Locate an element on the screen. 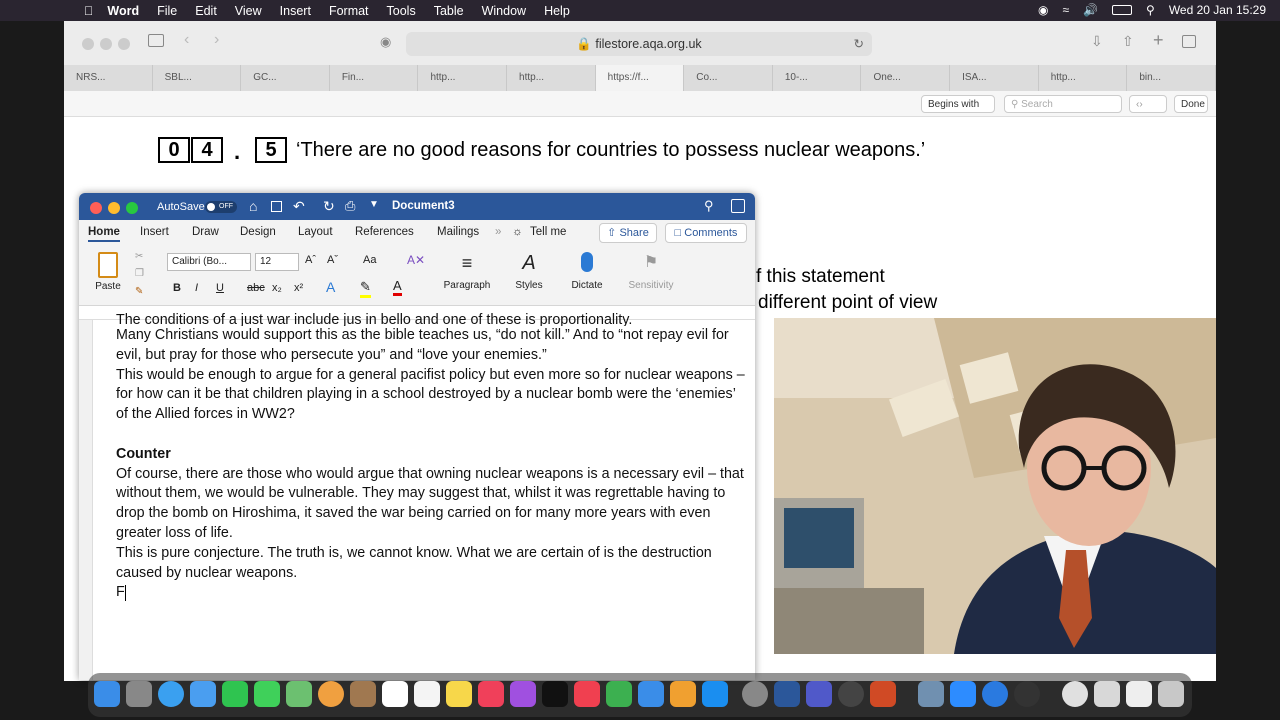 Image resolution: width=1280 pixels, height=720 pixels. menu-window: Window is located at coordinates (504, 11).